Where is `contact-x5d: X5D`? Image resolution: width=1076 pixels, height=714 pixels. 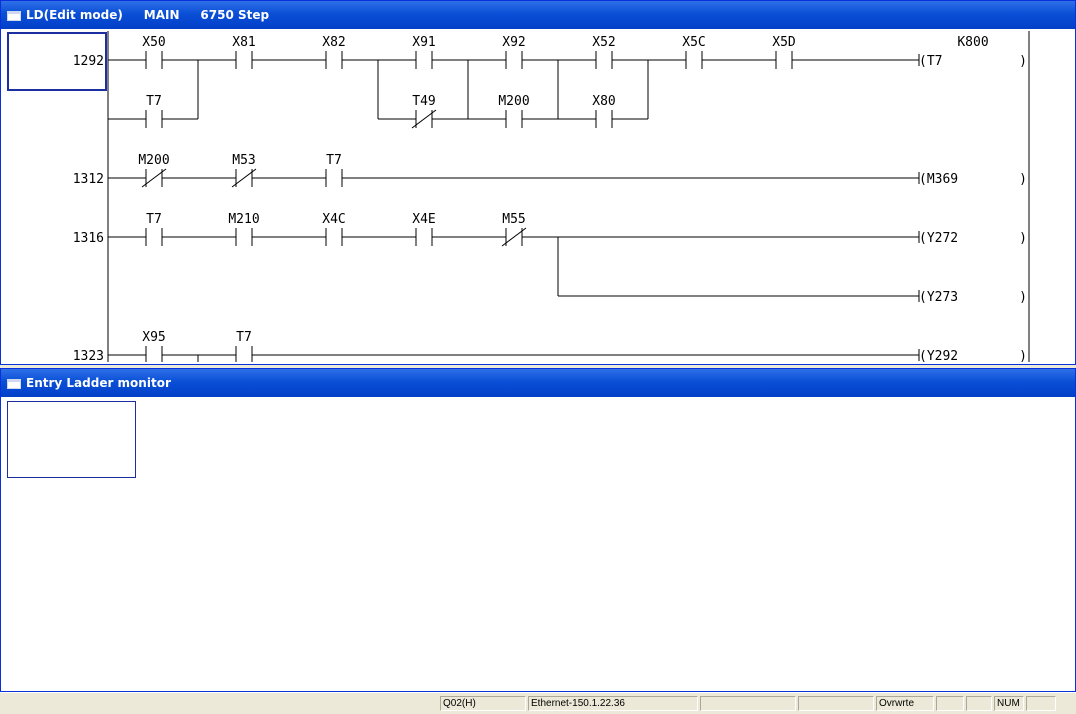 contact-x5d: X5D is located at coordinates (784, 52).